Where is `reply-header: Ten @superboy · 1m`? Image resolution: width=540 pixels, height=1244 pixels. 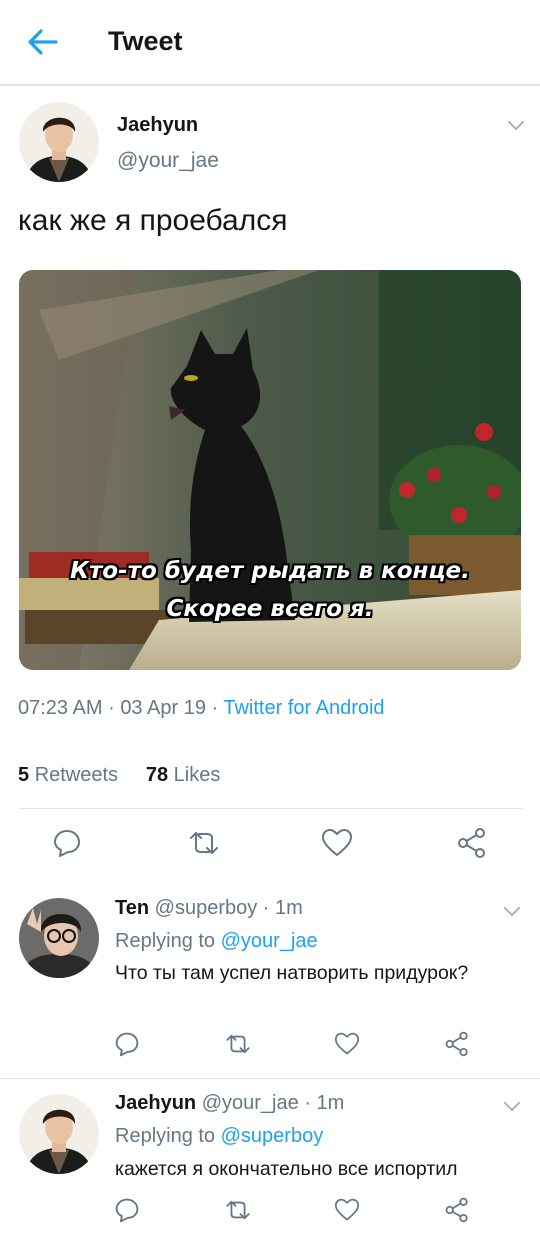
reply-header: Ten @superboy · 1m is located at coordinates (209, 908).